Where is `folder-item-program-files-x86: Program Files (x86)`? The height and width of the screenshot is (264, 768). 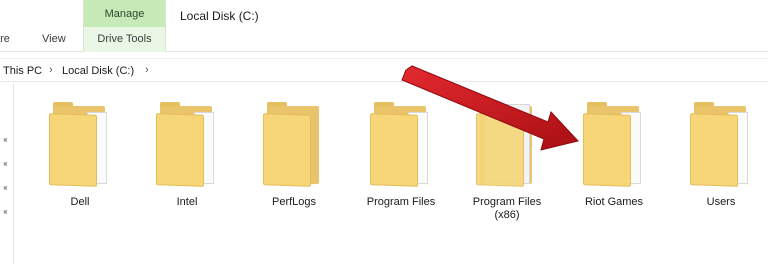
folder-item-program-files-x86: Program Files (x86) is located at coordinates (507, 161).